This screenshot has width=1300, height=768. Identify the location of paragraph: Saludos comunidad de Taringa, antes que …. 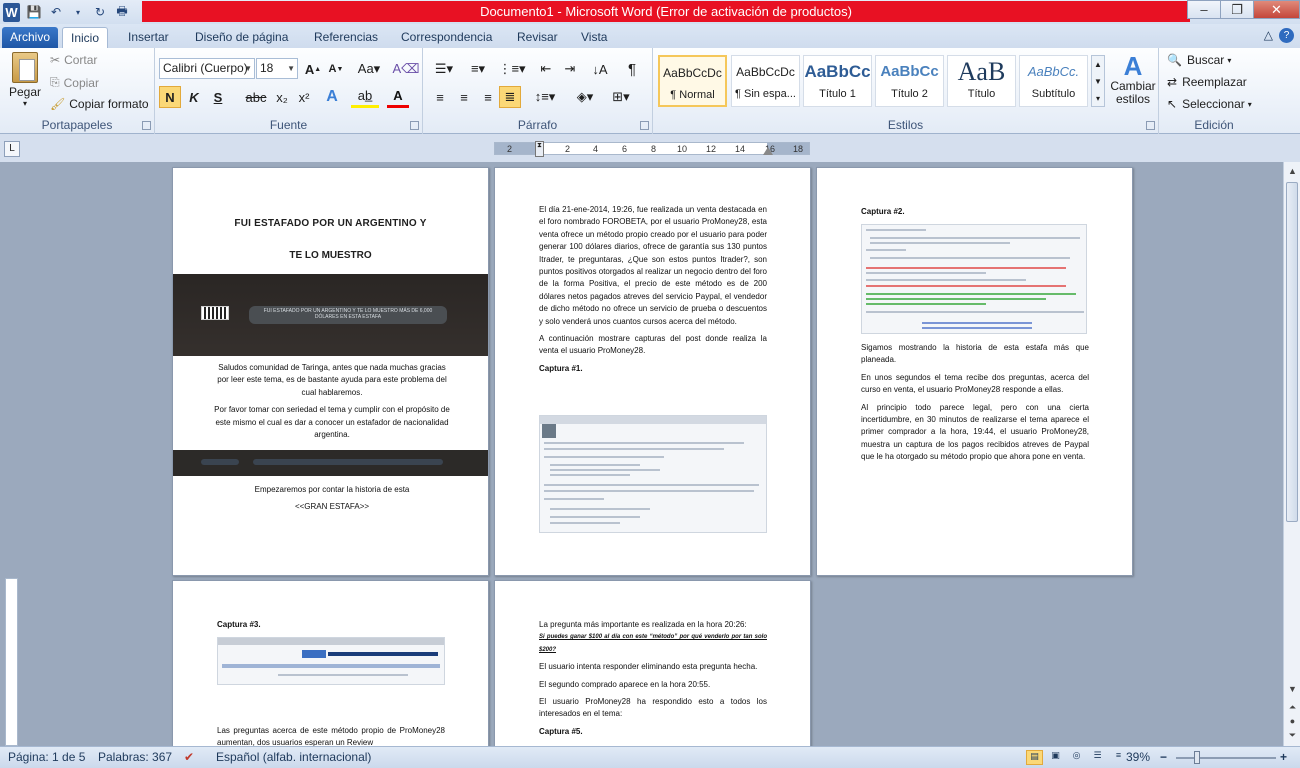
(332, 380).